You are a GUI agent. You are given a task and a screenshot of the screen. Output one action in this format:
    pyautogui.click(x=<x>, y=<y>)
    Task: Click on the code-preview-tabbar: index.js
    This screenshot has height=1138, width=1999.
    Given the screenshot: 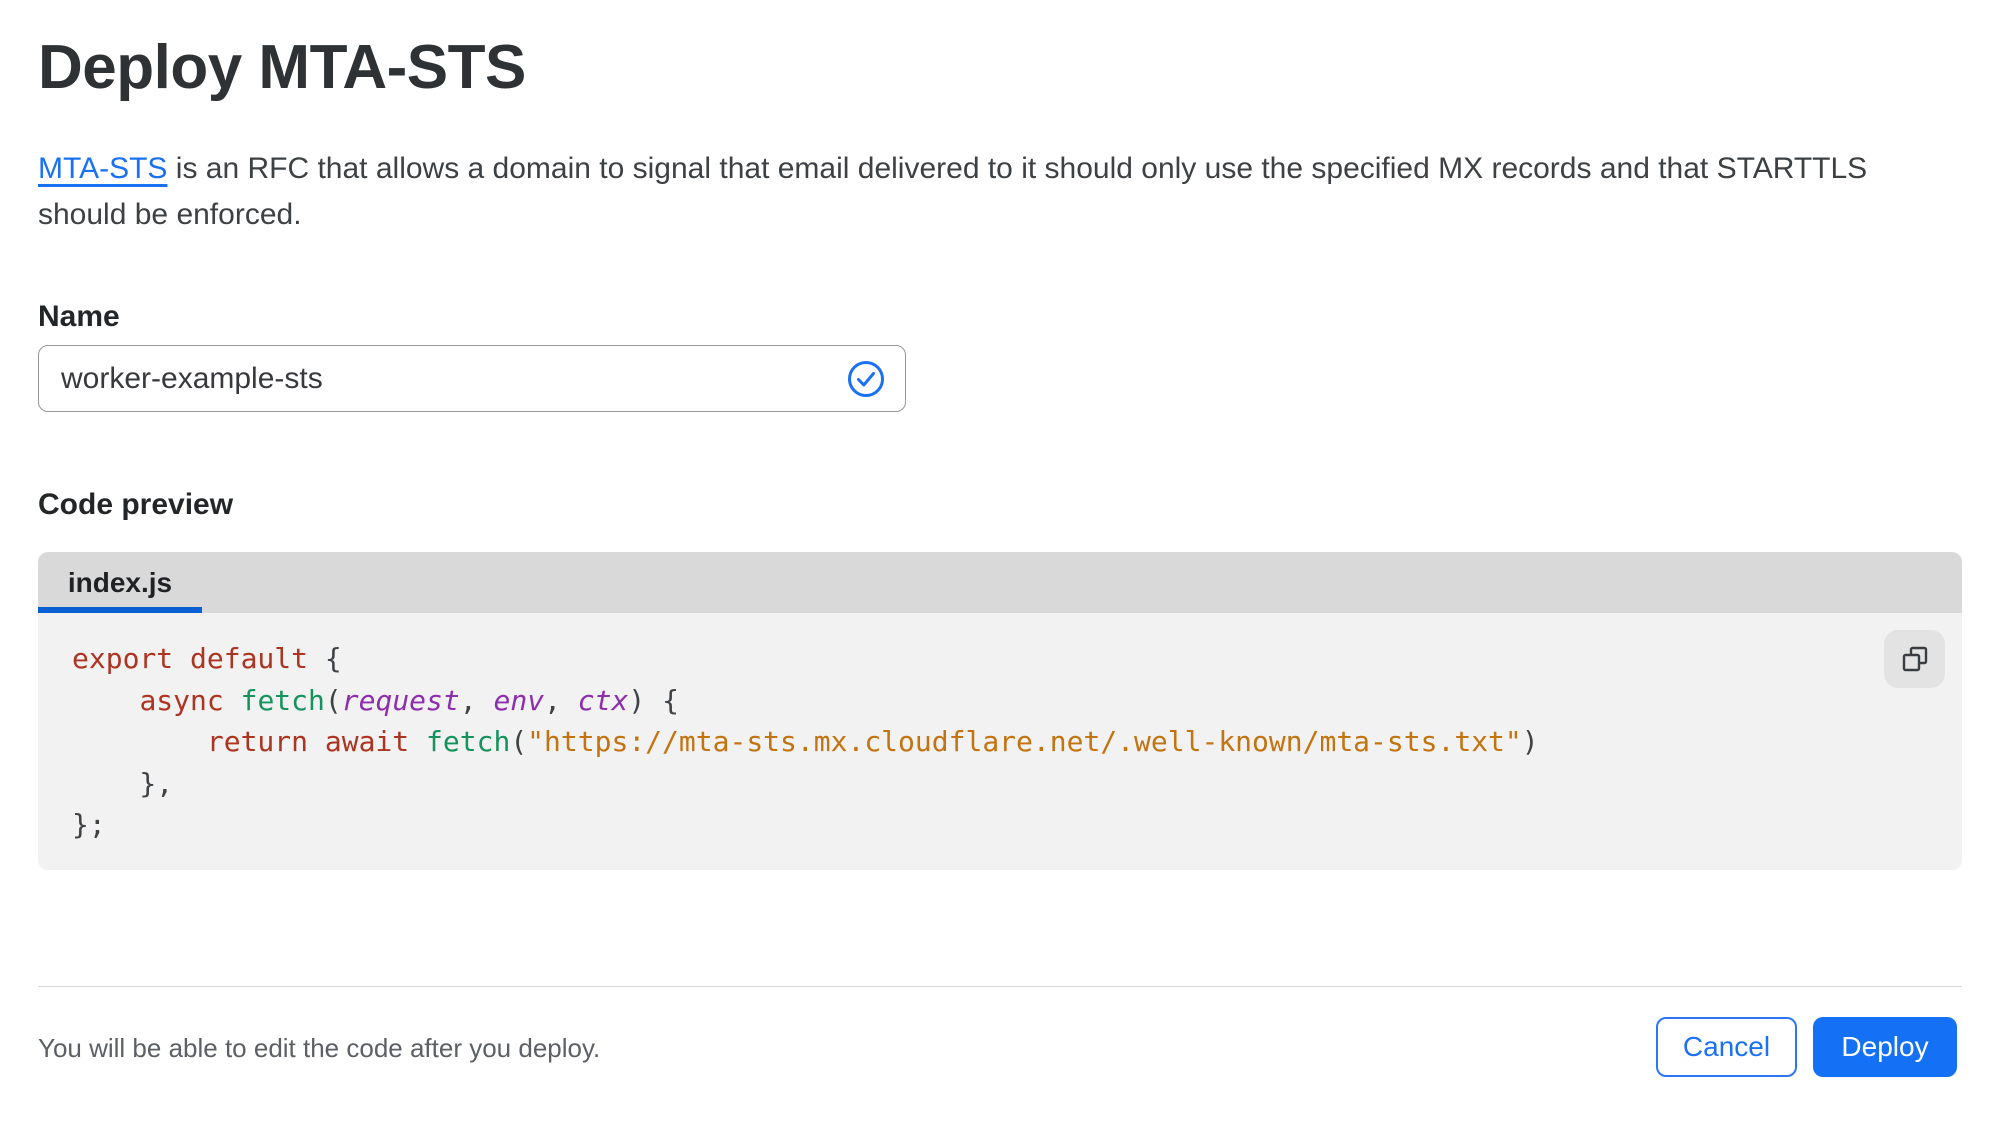 What is the action you would take?
    pyautogui.click(x=1000, y=582)
    